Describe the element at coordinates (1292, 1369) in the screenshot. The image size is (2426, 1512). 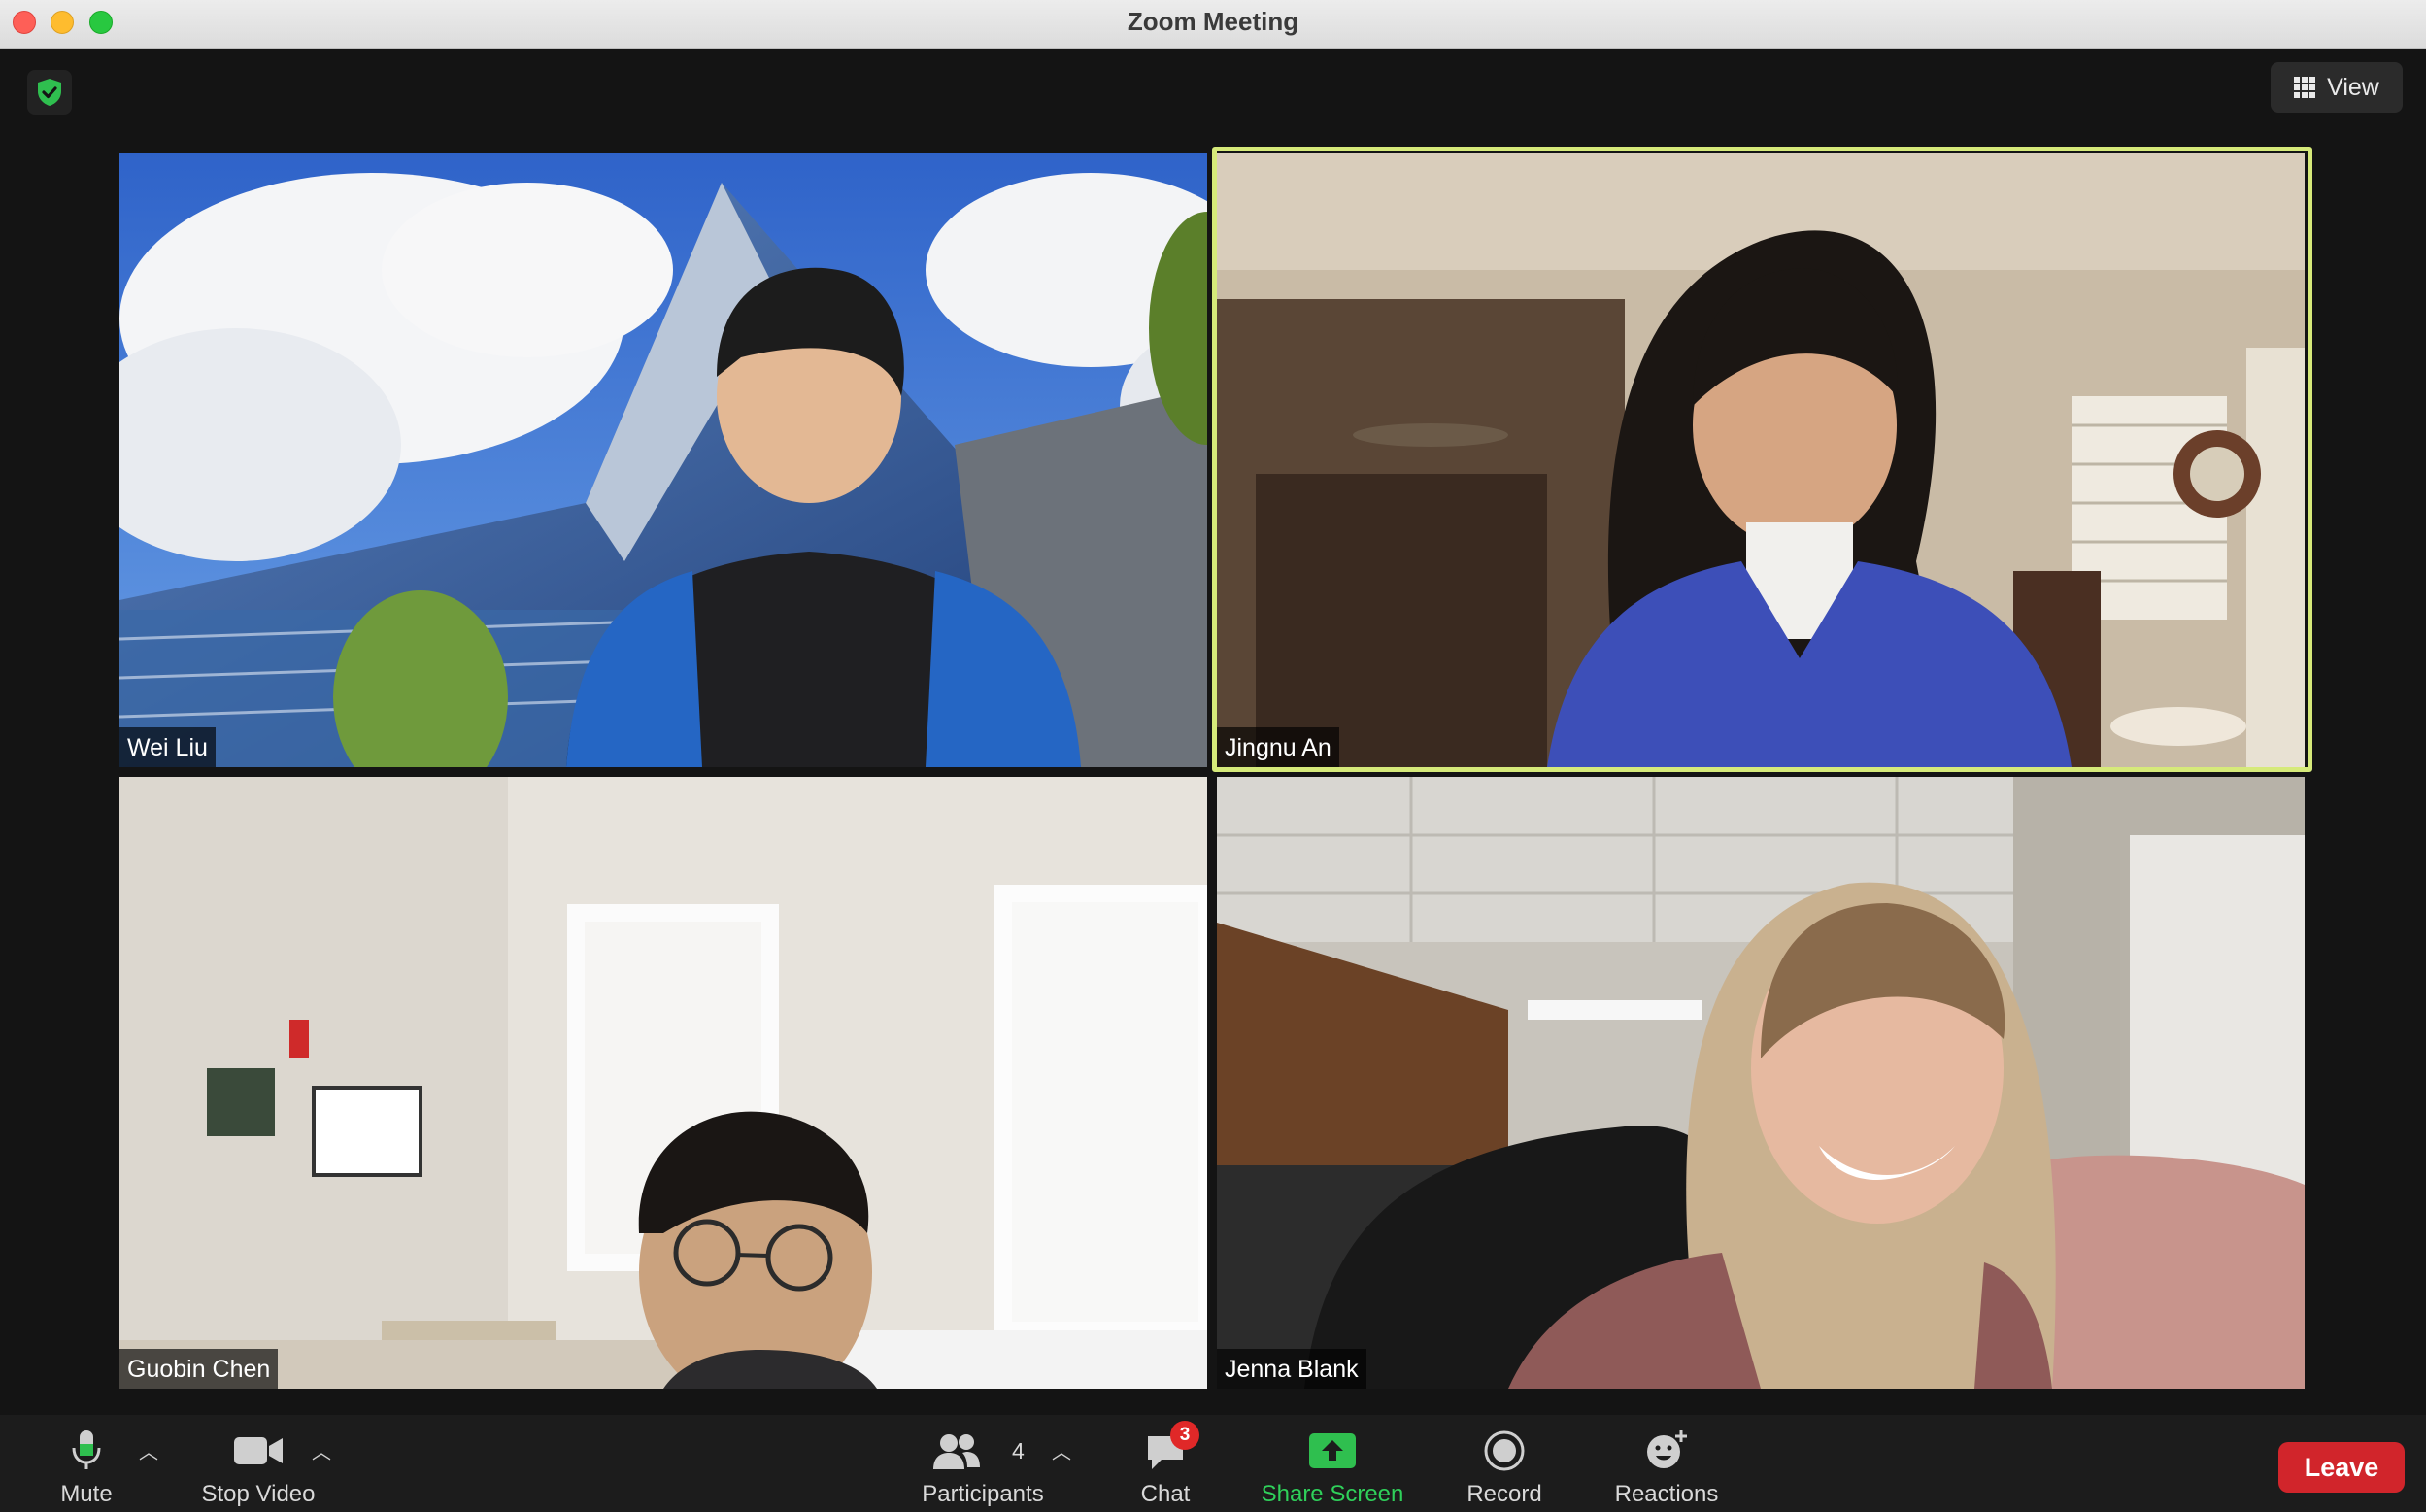
I see `participant-name-jenna-blank: Jenna Blank` at that location.